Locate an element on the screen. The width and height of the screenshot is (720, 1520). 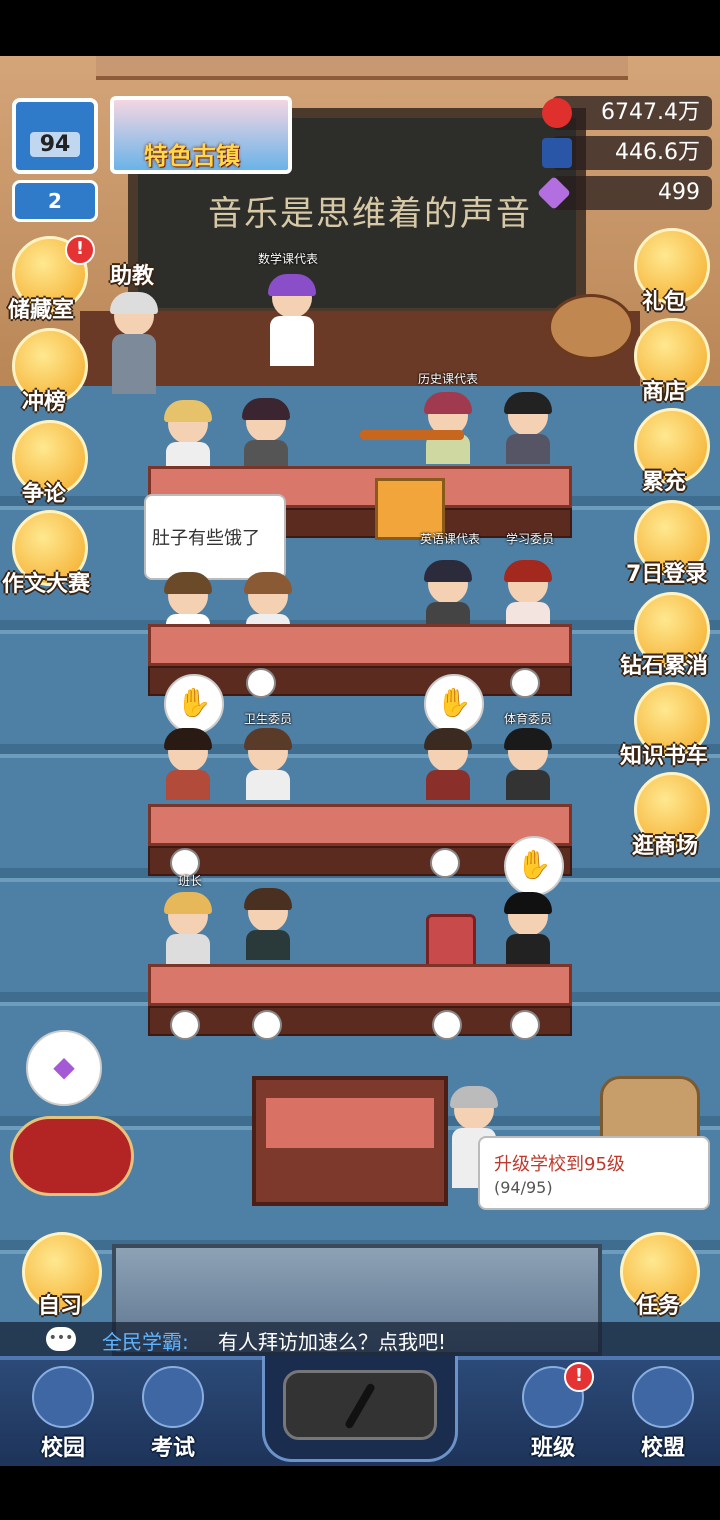
shop-label: 商店 is located at coordinates (664, 392).